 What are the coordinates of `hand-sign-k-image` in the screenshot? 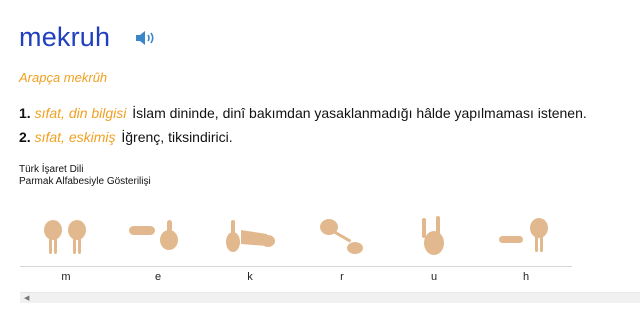 It's located at (250, 235).